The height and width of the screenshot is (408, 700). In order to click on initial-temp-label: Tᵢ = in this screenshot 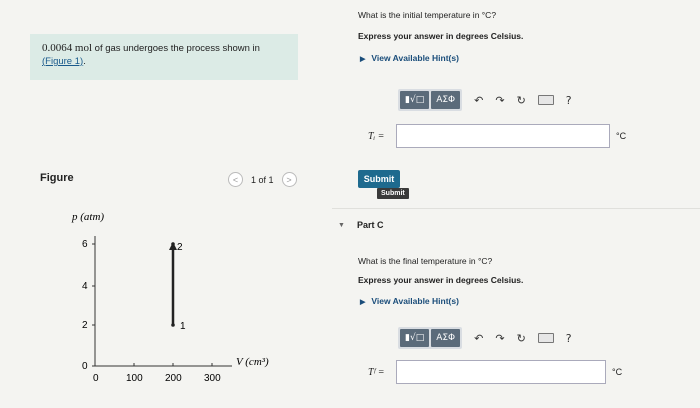, I will do `click(376, 136)`.